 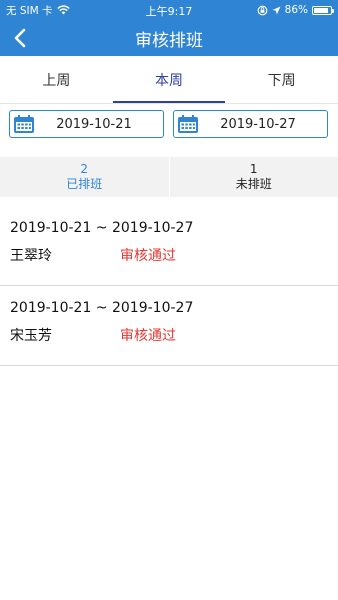 I want to click on list-item: 2019-10-21 ~ 2019-10-27 宋玉芳 审核通过, so click(x=169, y=326).